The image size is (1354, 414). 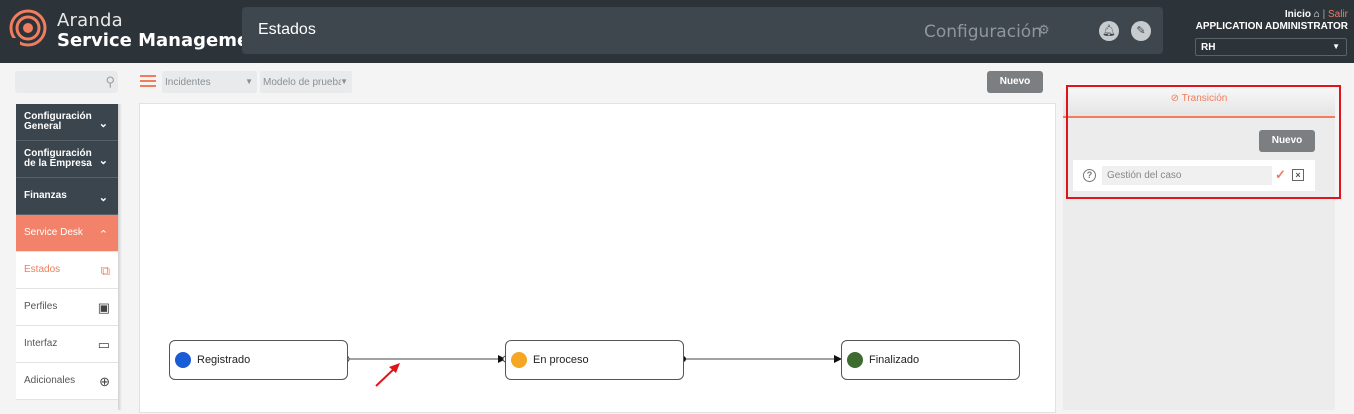 What do you see at coordinates (90, 20) in the screenshot?
I see `brand-name: Aranda` at bounding box center [90, 20].